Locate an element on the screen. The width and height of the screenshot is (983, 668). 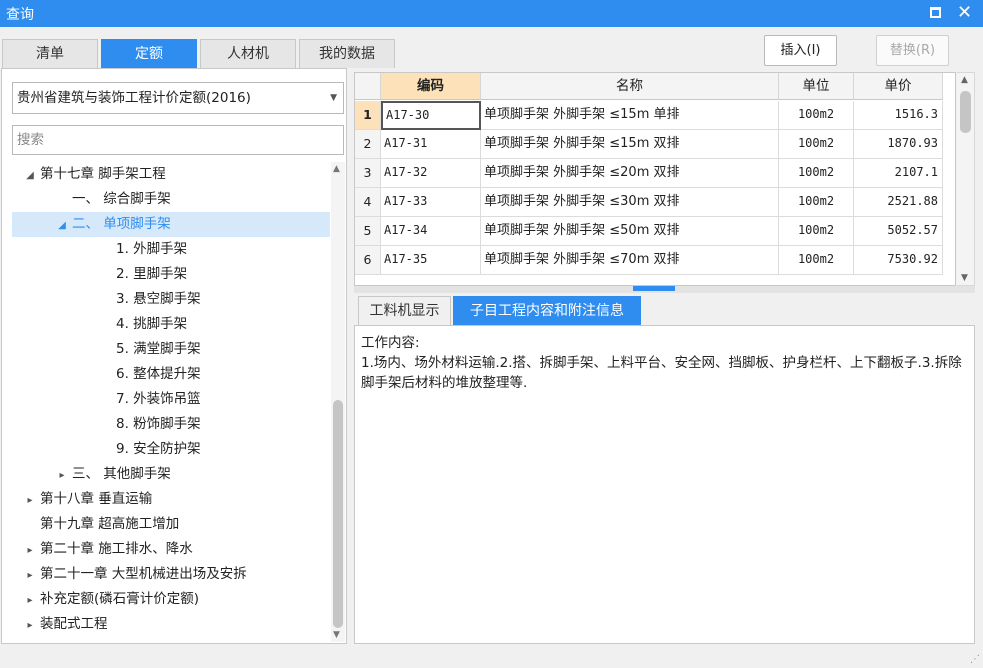
name-cell: 单项脚手架 外脚手架 ≤50m 双排 is located at coordinates (630, 231).